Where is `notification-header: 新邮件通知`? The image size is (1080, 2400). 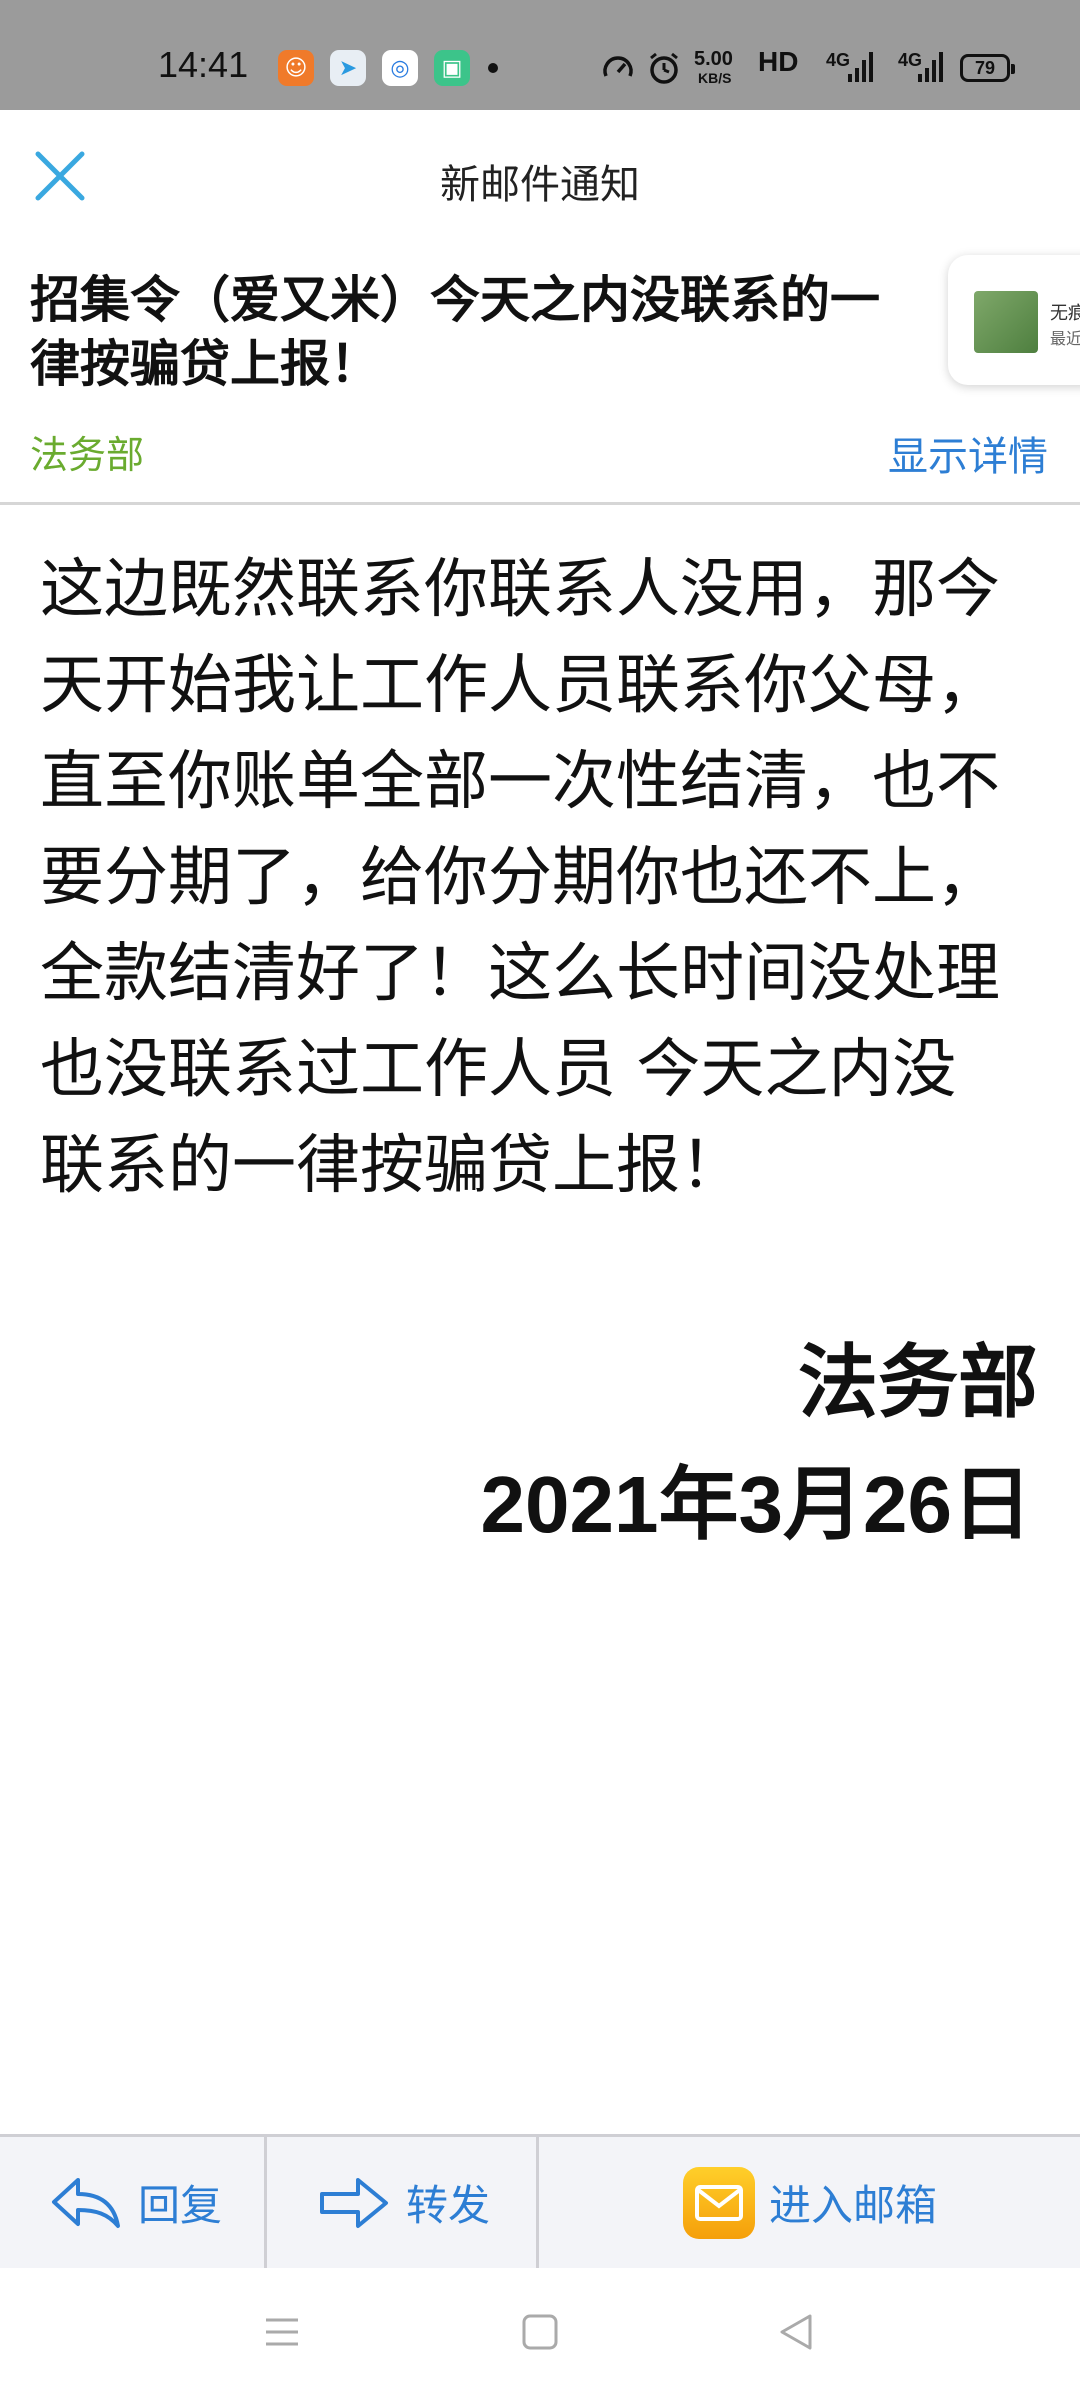 notification-header: 新邮件通知 is located at coordinates (540, 180).